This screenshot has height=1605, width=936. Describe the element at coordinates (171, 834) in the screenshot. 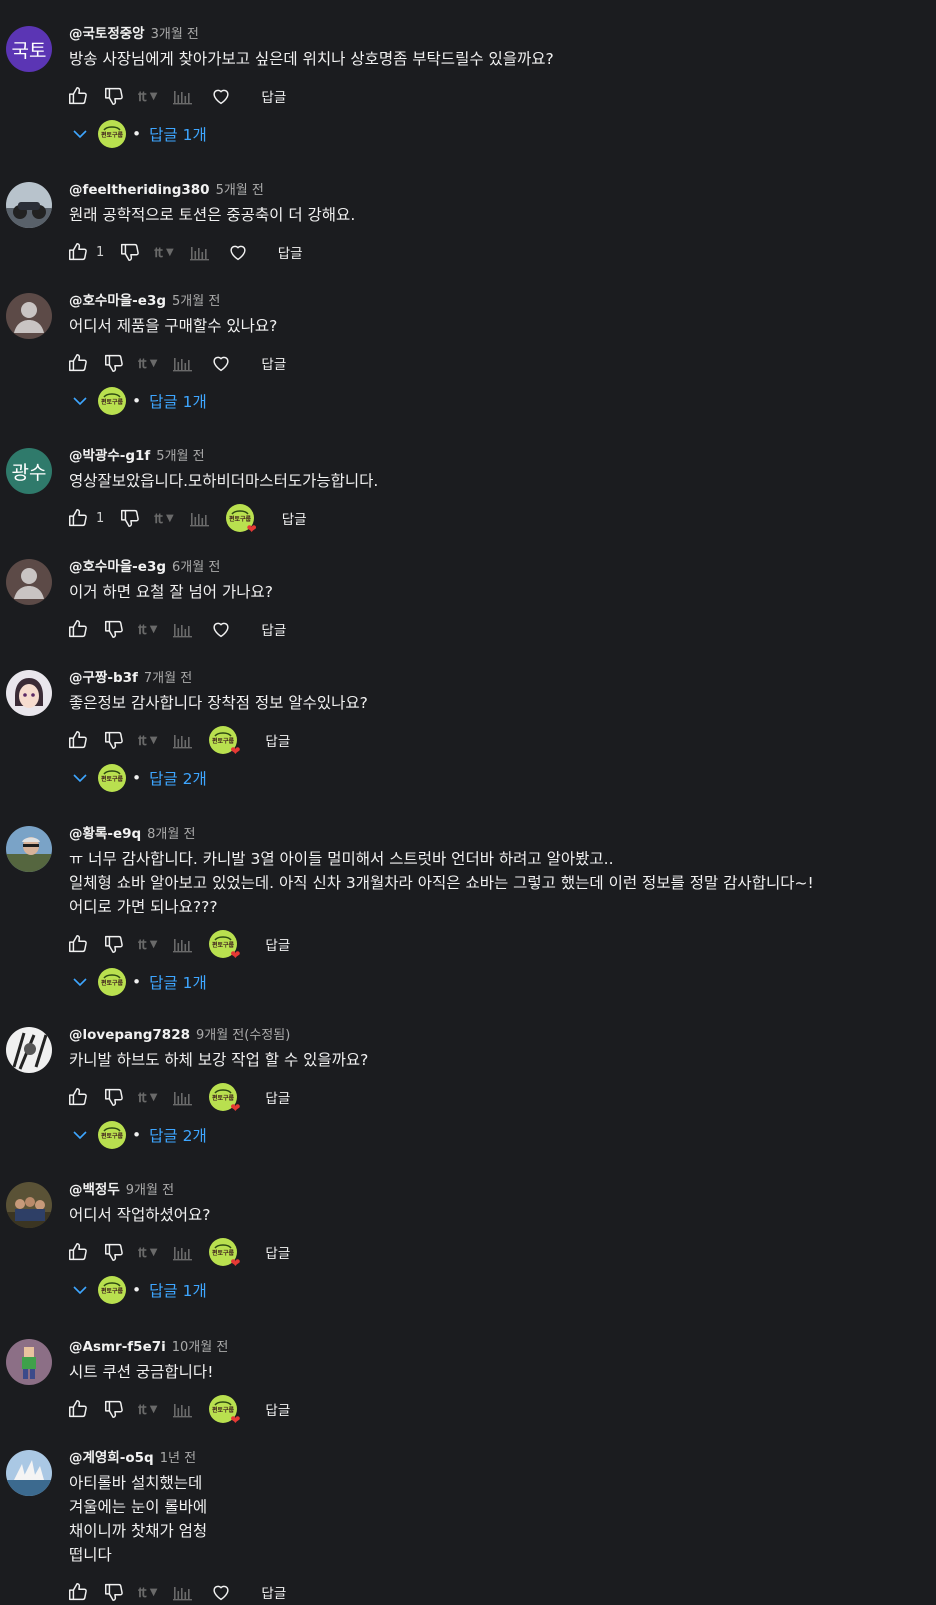

I see `comment-time: 8개월 전` at that location.